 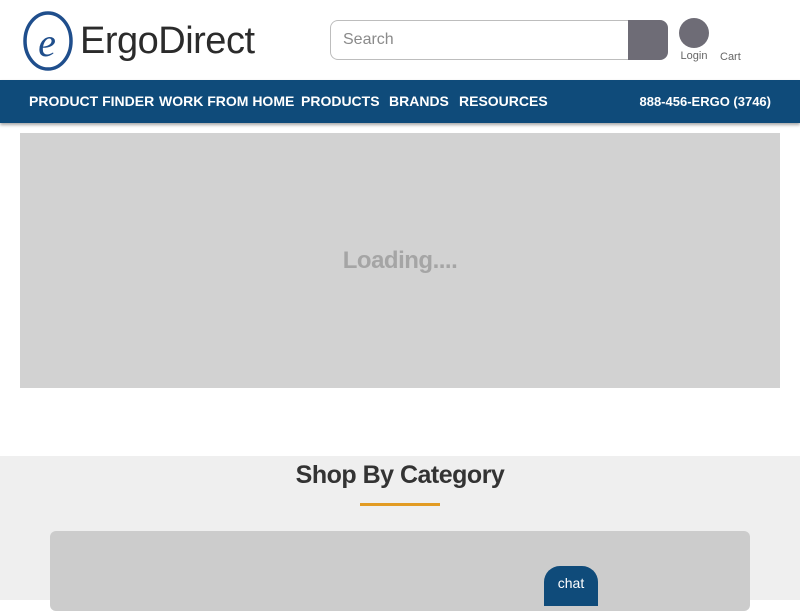 I want to click on nav-item-products: PRODUCTS, so click(x=340, y=101).